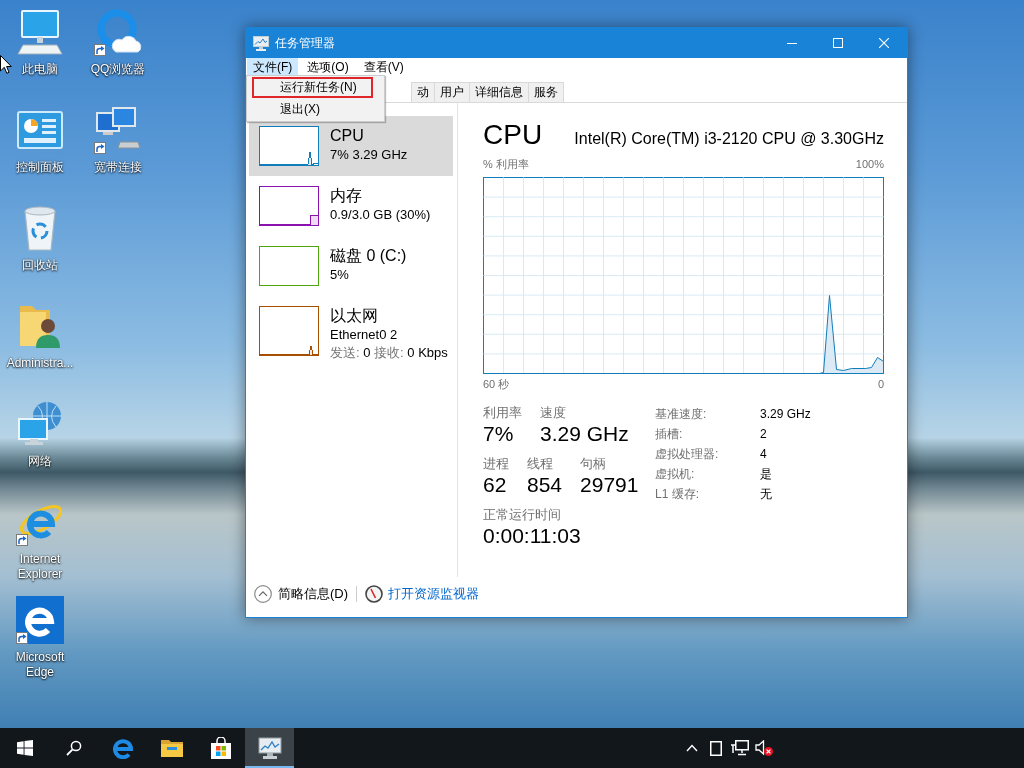  Describe the element at coordinates (496, 463) in the screenshot. I see `stat-label: 进程` at that location.